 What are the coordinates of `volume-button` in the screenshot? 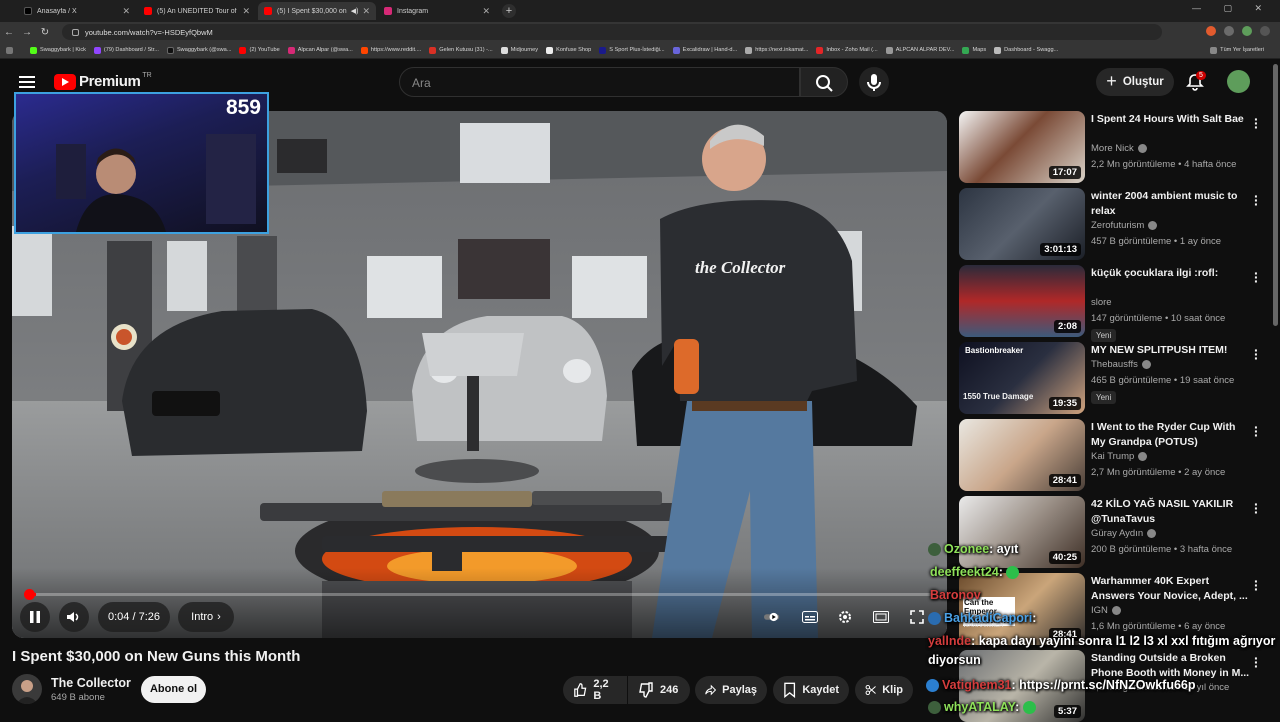 It's located at (74, 617).